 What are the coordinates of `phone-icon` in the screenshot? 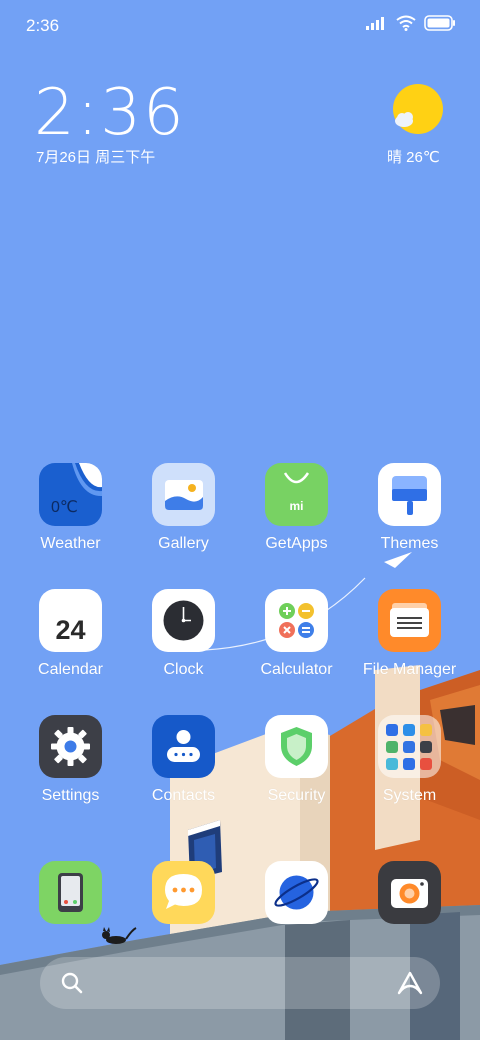 It's located at (70, 892).